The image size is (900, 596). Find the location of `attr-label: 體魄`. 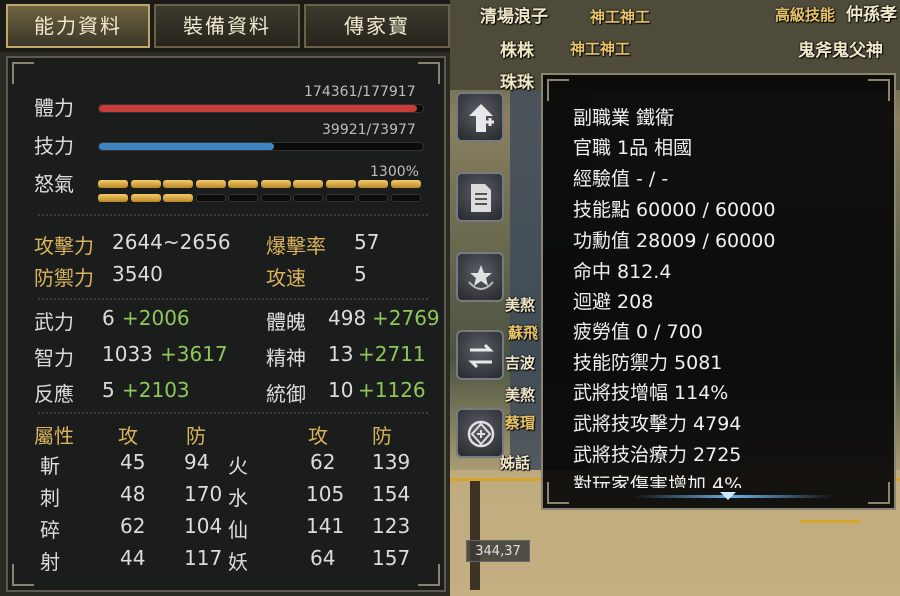

attr-label: 體魄 is located at coordinates (286, 322).